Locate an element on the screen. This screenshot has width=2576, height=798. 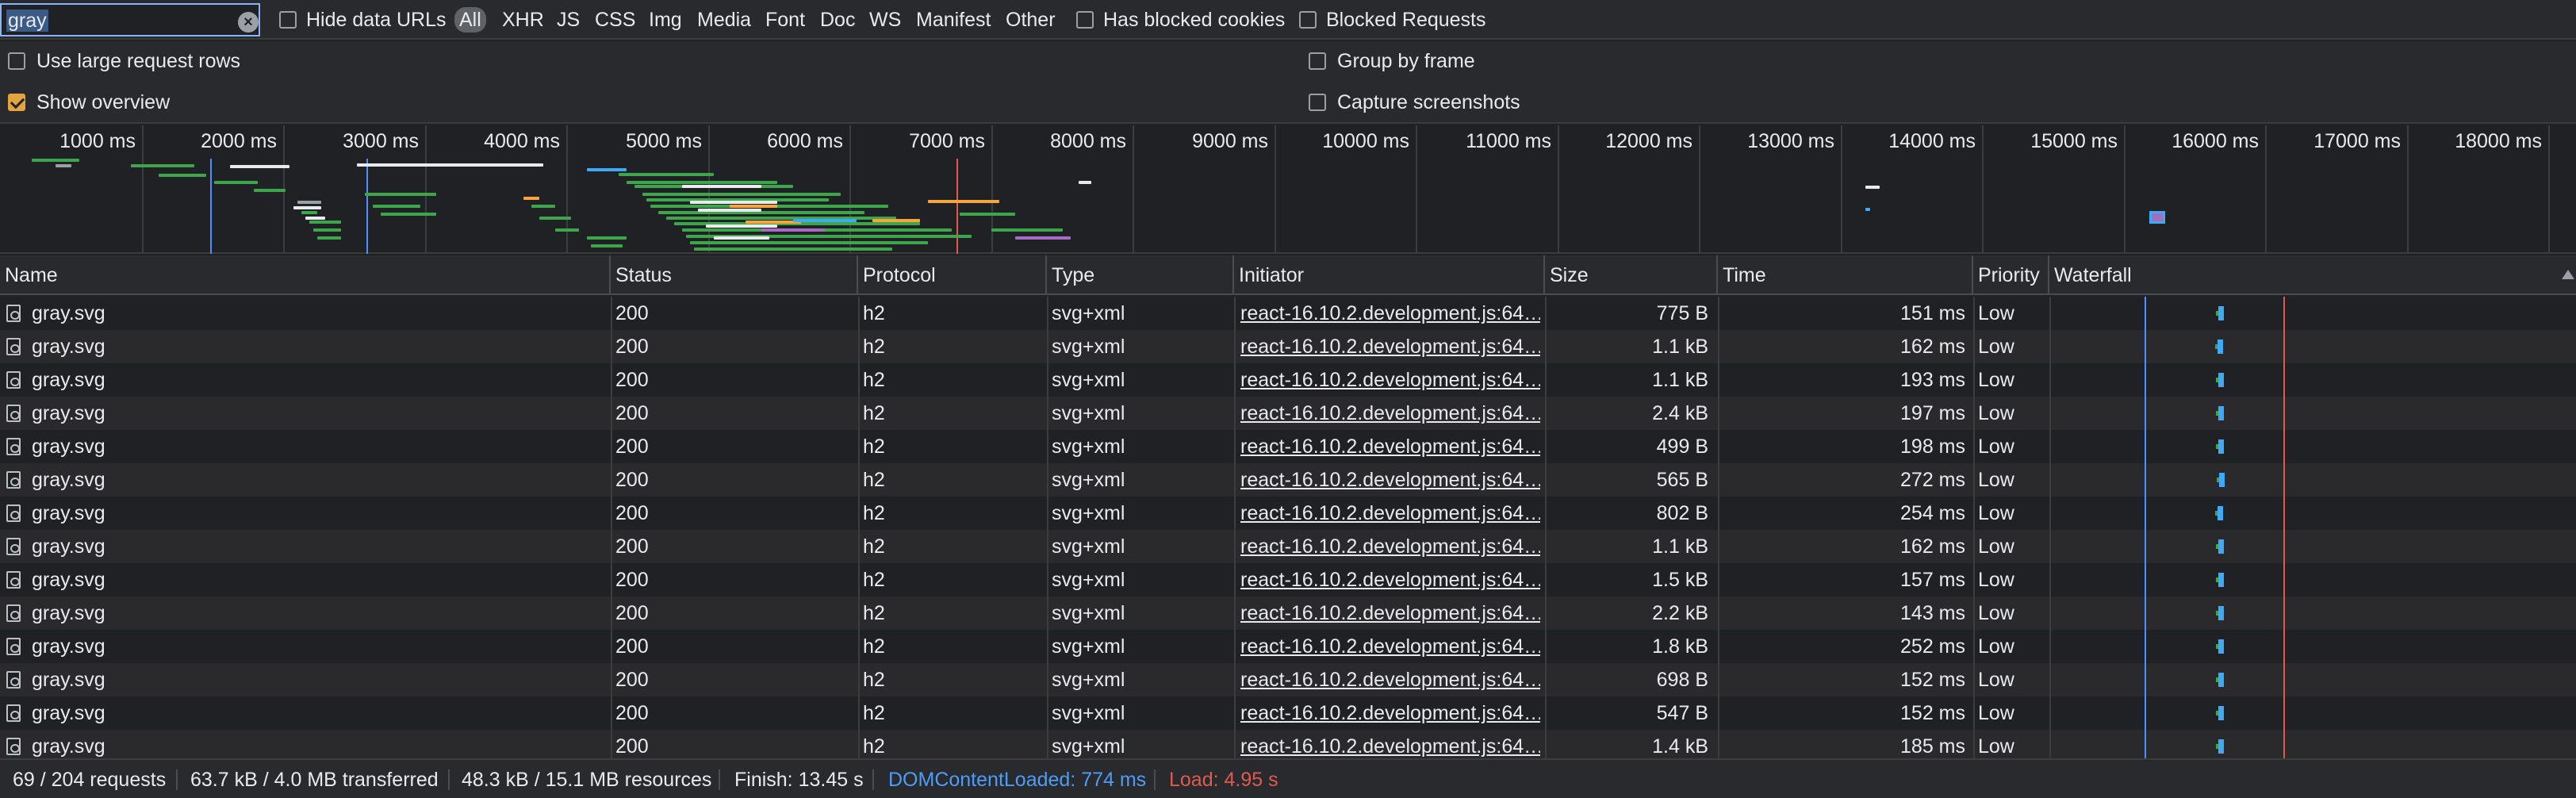
has-blocked-cookies-option: Has blocked cookies is located at coordinates (1180, 20).